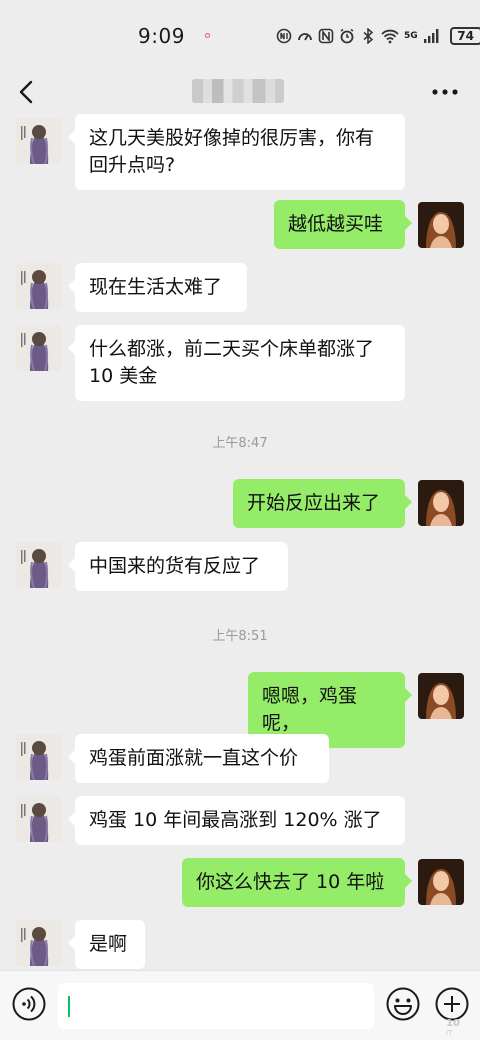 This screenshot has height=1040, width=480. I want to click on message-bubble-incoming: 鸡蛋 10 年间最高涨到 120% 涨了, so click(236, 820).